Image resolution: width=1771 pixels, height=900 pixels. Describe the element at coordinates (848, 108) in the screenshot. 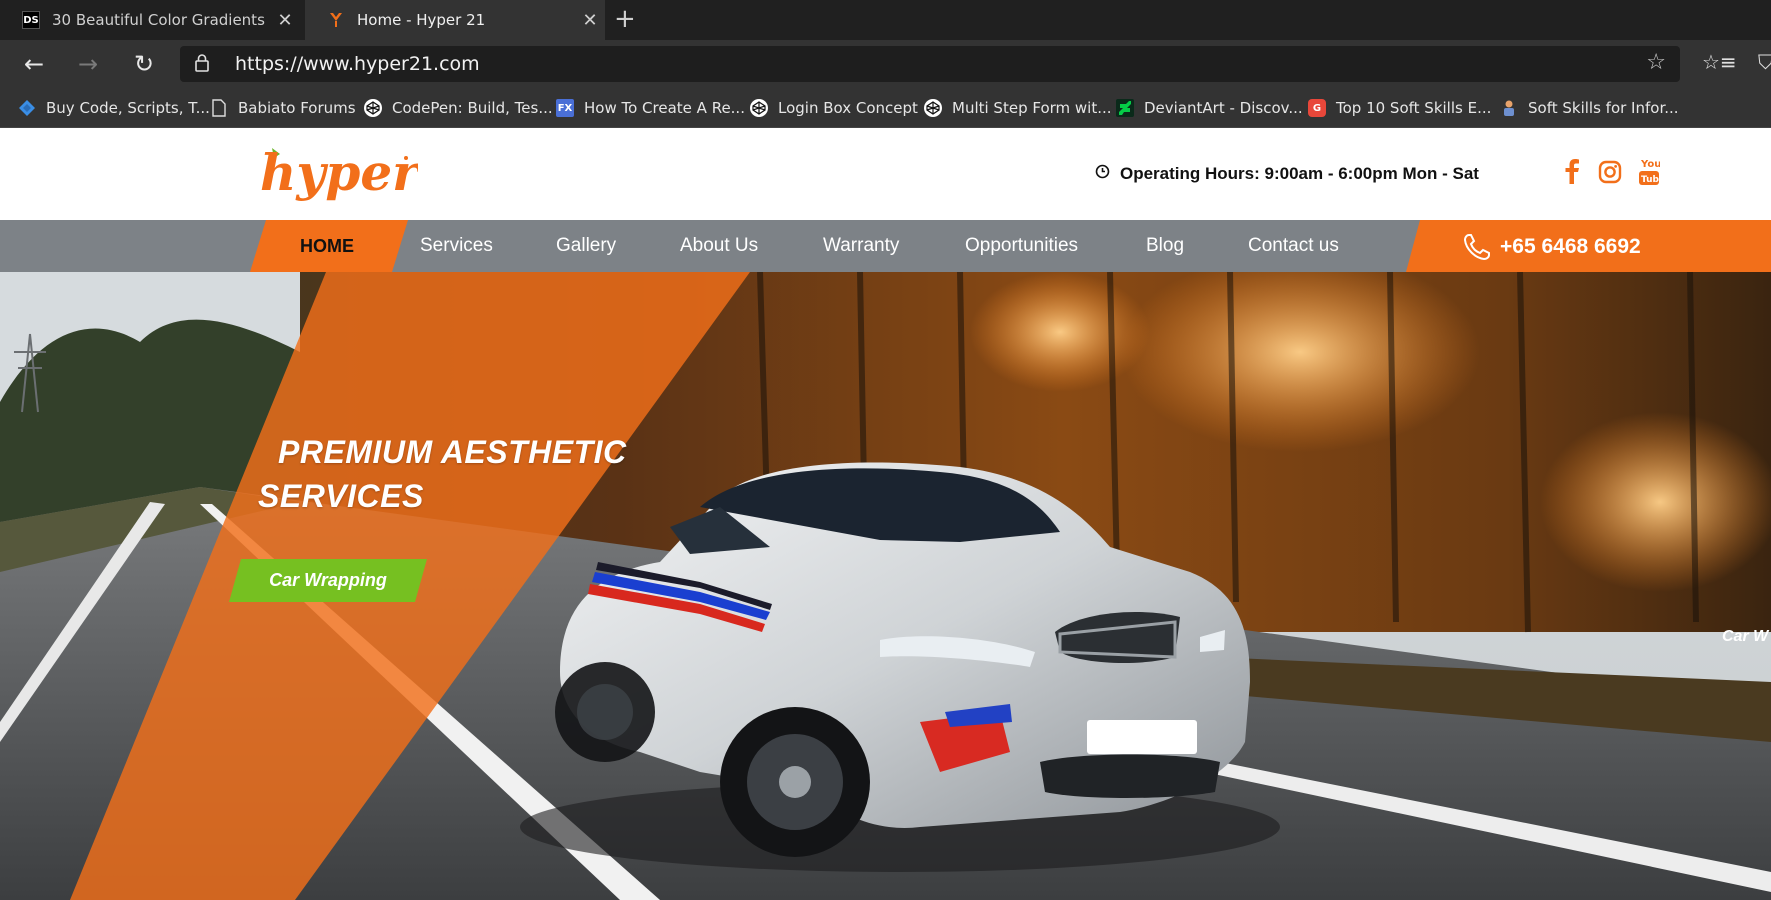

I see `bookmark-label: Login Box Concept` at that location.